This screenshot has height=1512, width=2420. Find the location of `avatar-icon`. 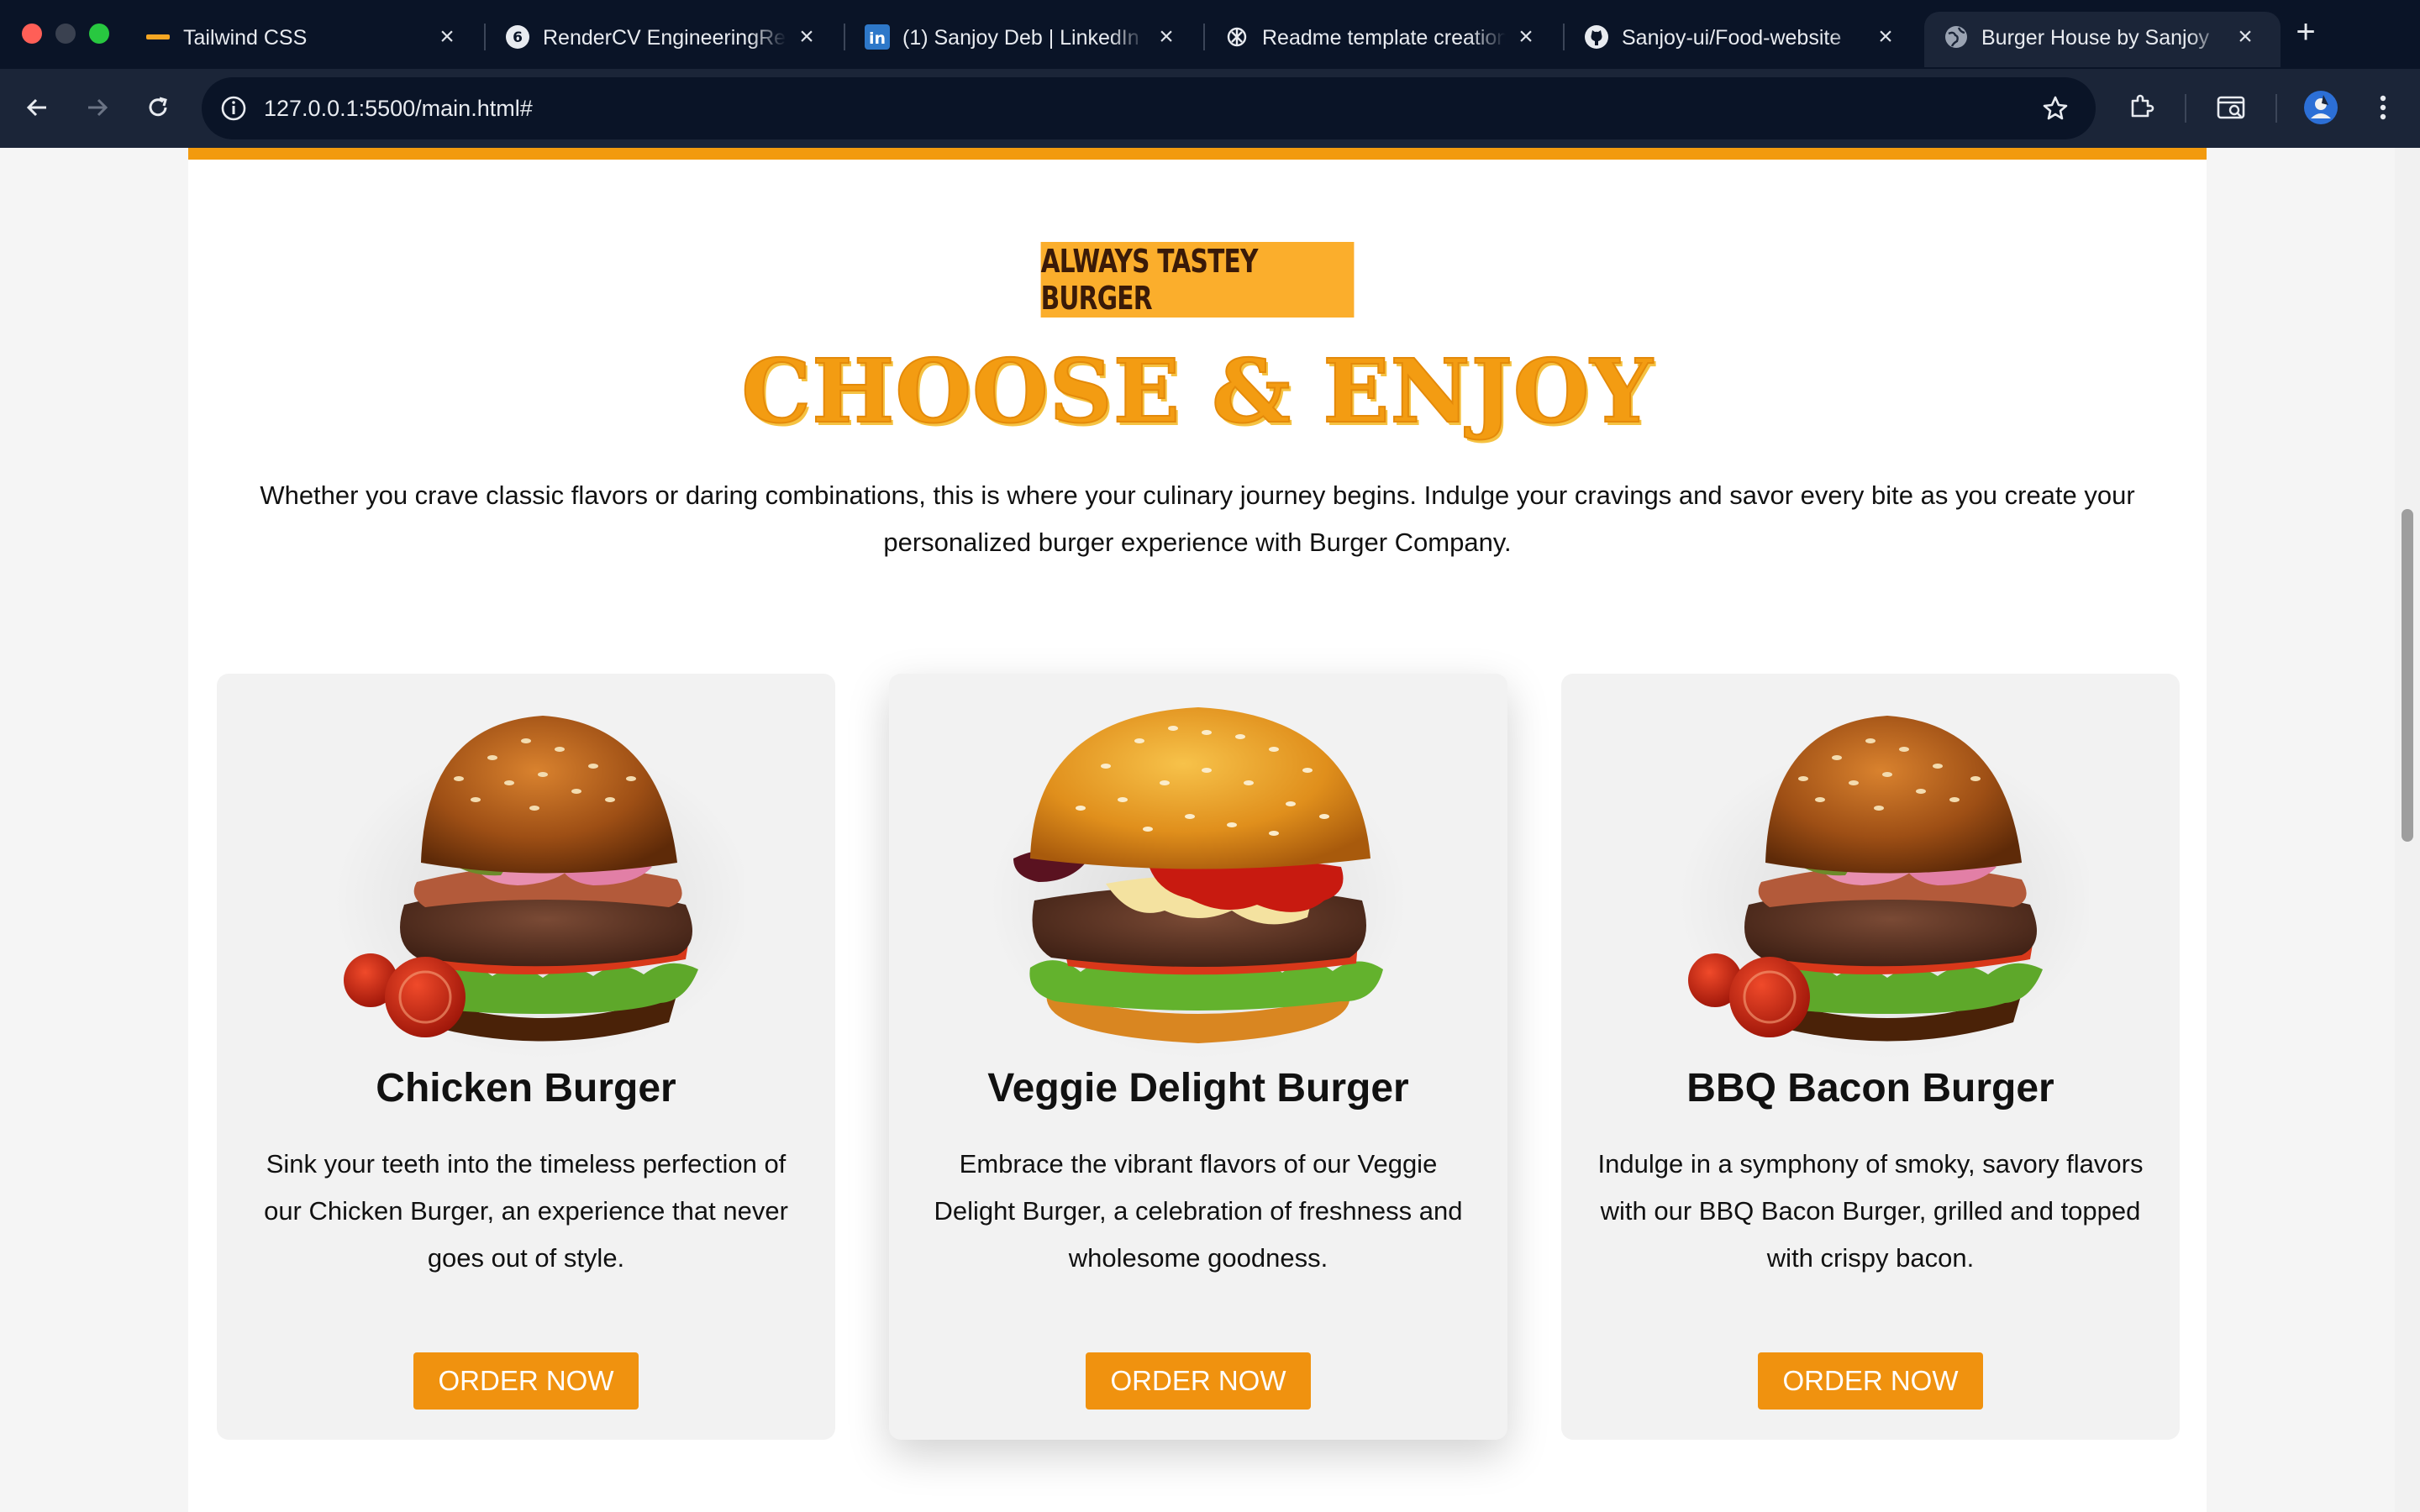

avatar-icon is located at coordinates (2321, 107).